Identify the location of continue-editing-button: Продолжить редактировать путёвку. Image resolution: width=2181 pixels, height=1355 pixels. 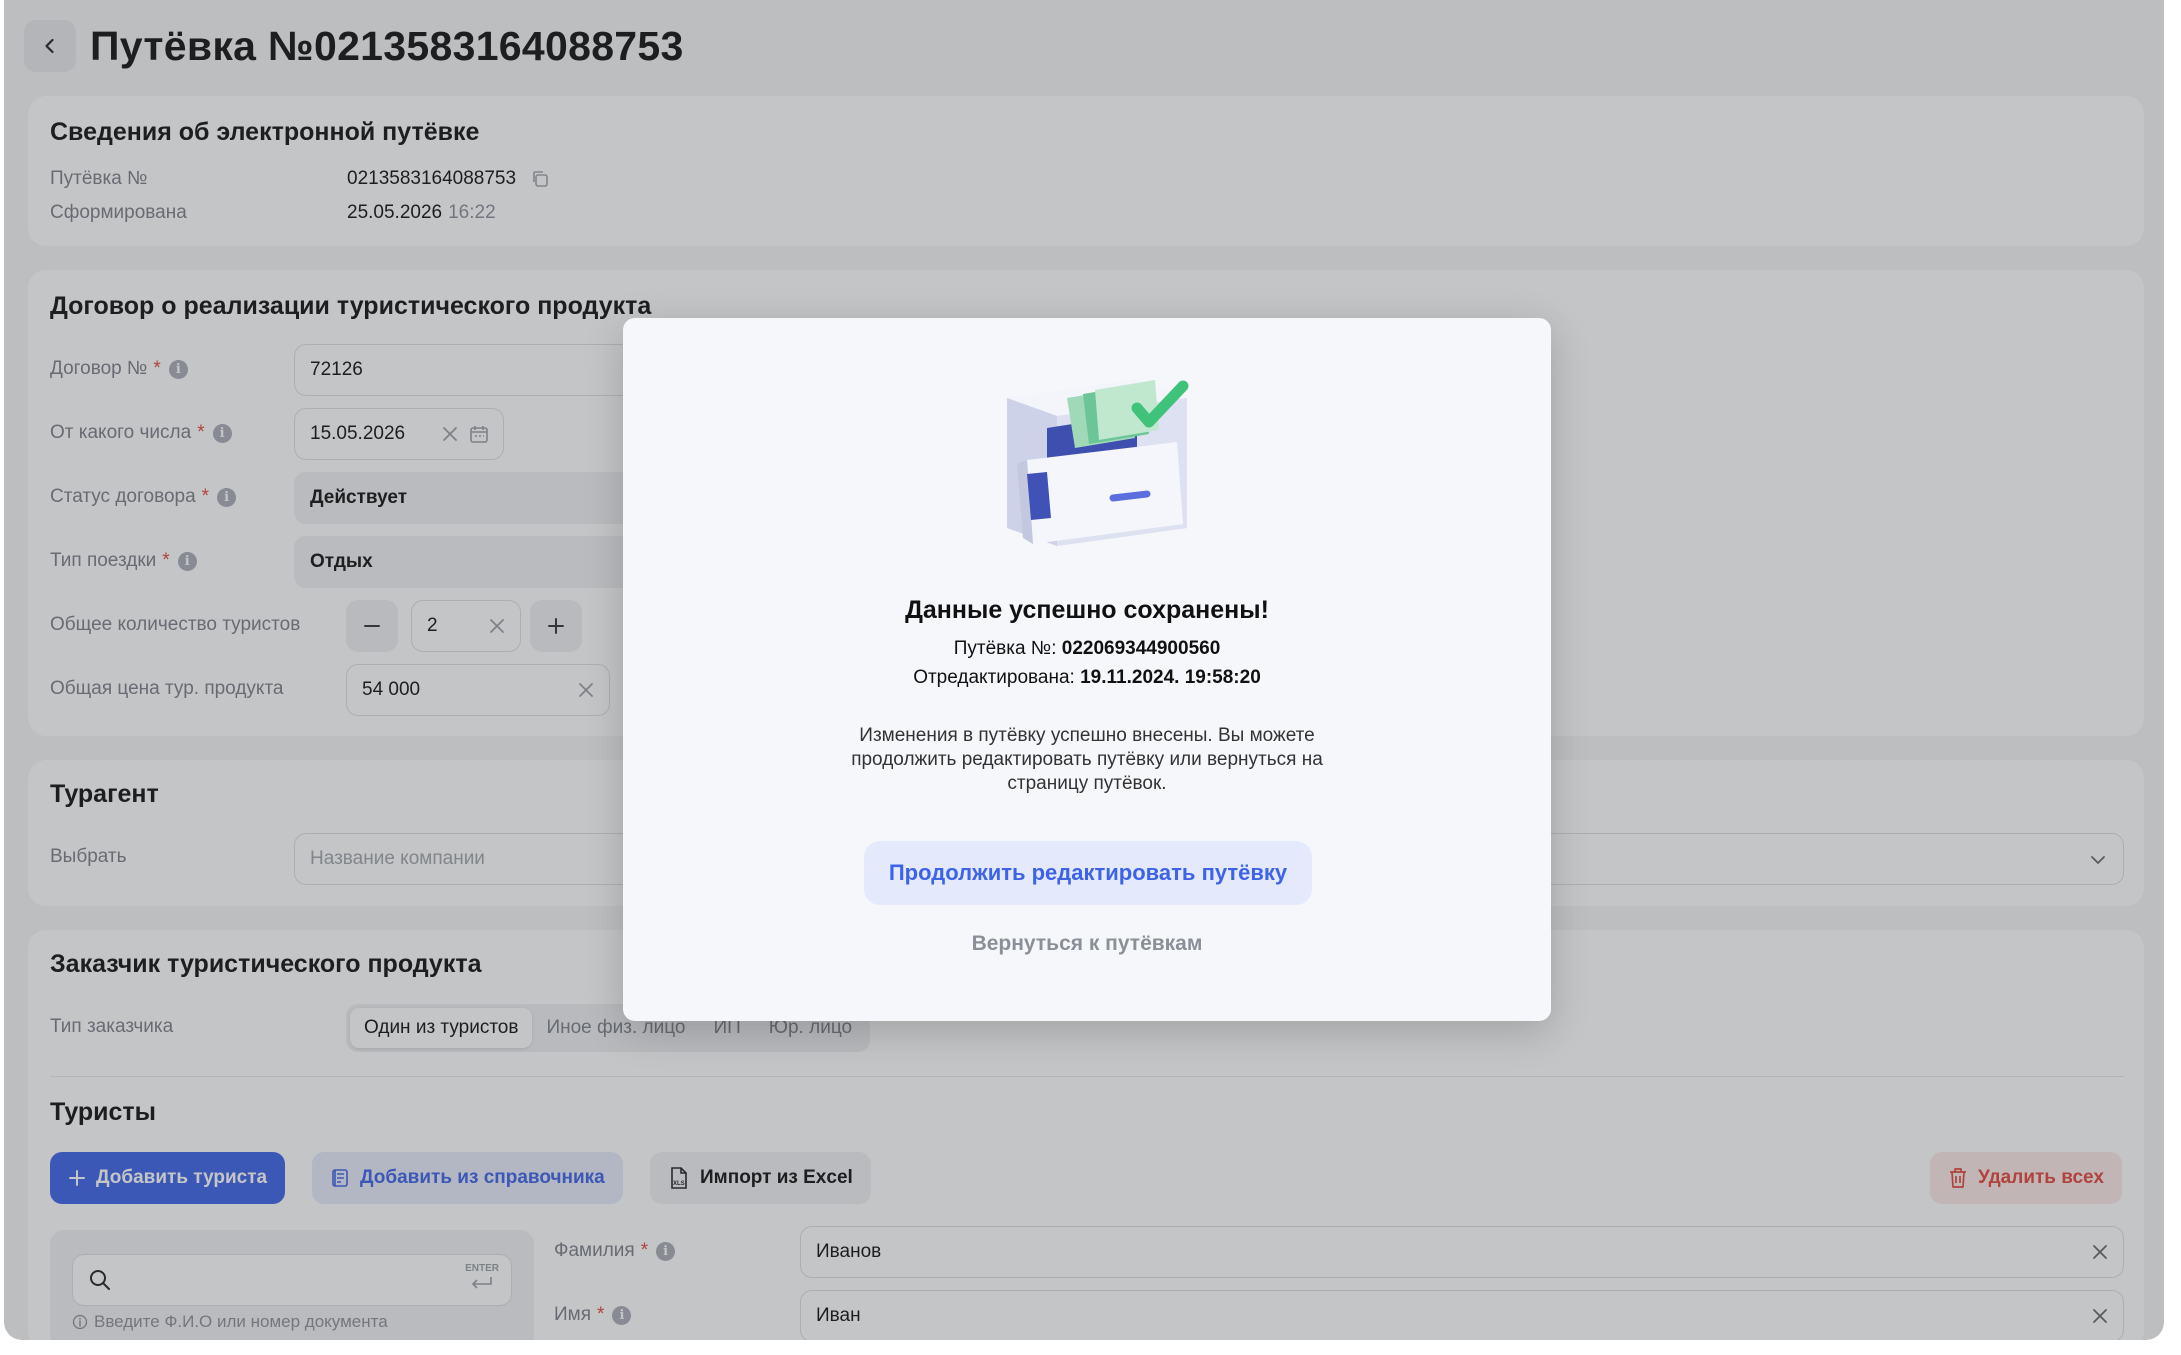
(1088, 873).